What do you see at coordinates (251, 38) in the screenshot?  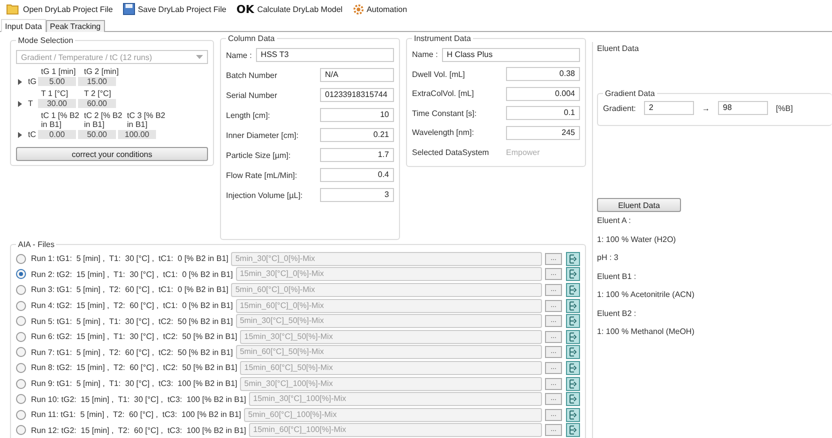 I see `group-title: Column Data` at bounding box center [251, 38].